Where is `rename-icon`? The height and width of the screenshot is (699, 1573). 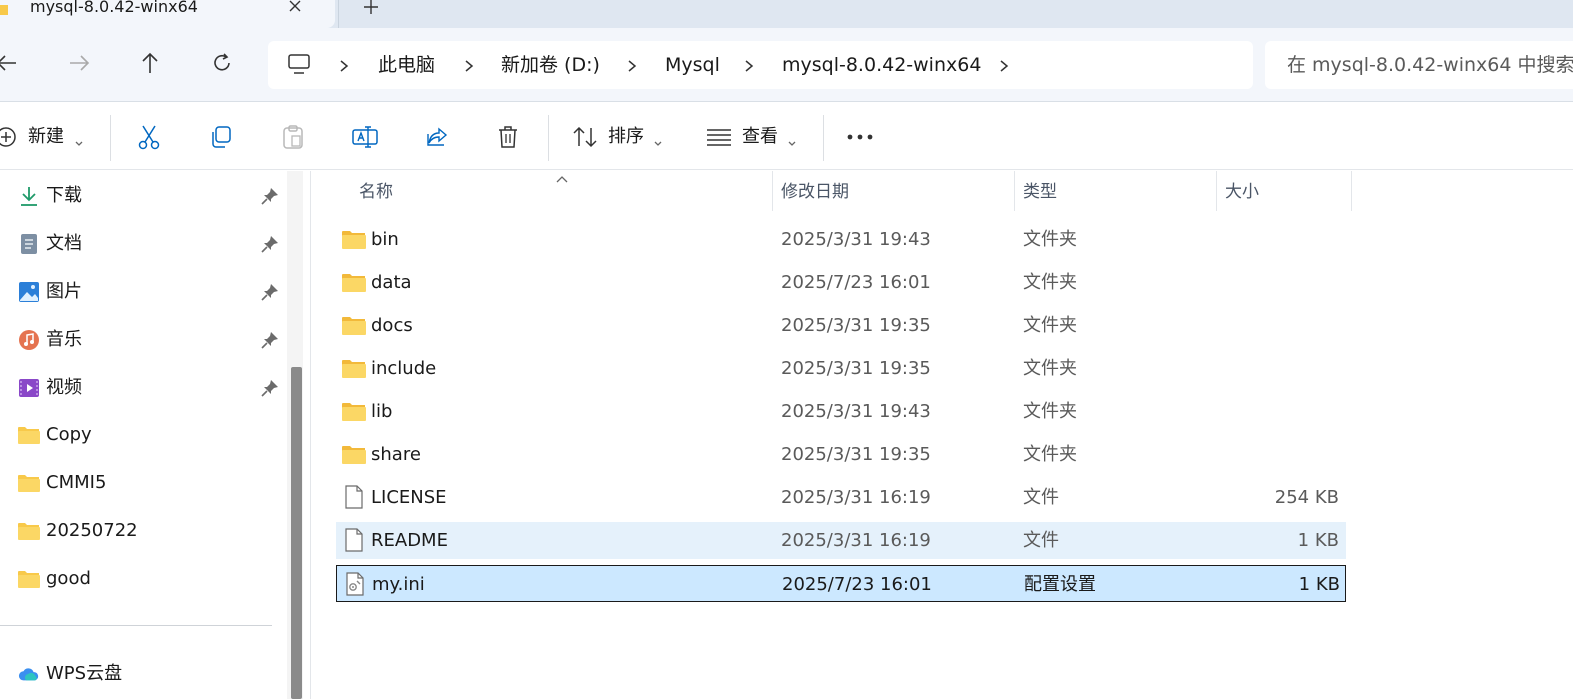
rename-icon is located at coordinates (365, 137).